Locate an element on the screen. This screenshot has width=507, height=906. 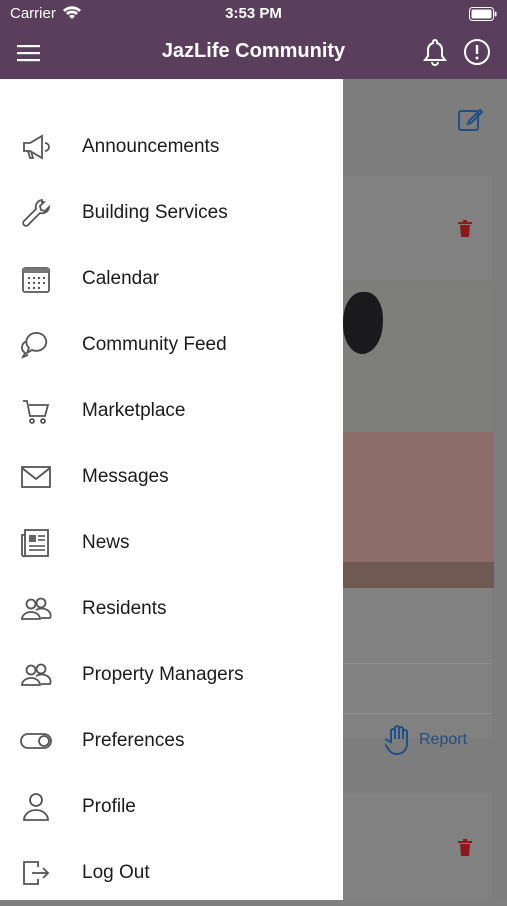
menu-item-marketplace: Marketplace is located at coordinates (171, 411).